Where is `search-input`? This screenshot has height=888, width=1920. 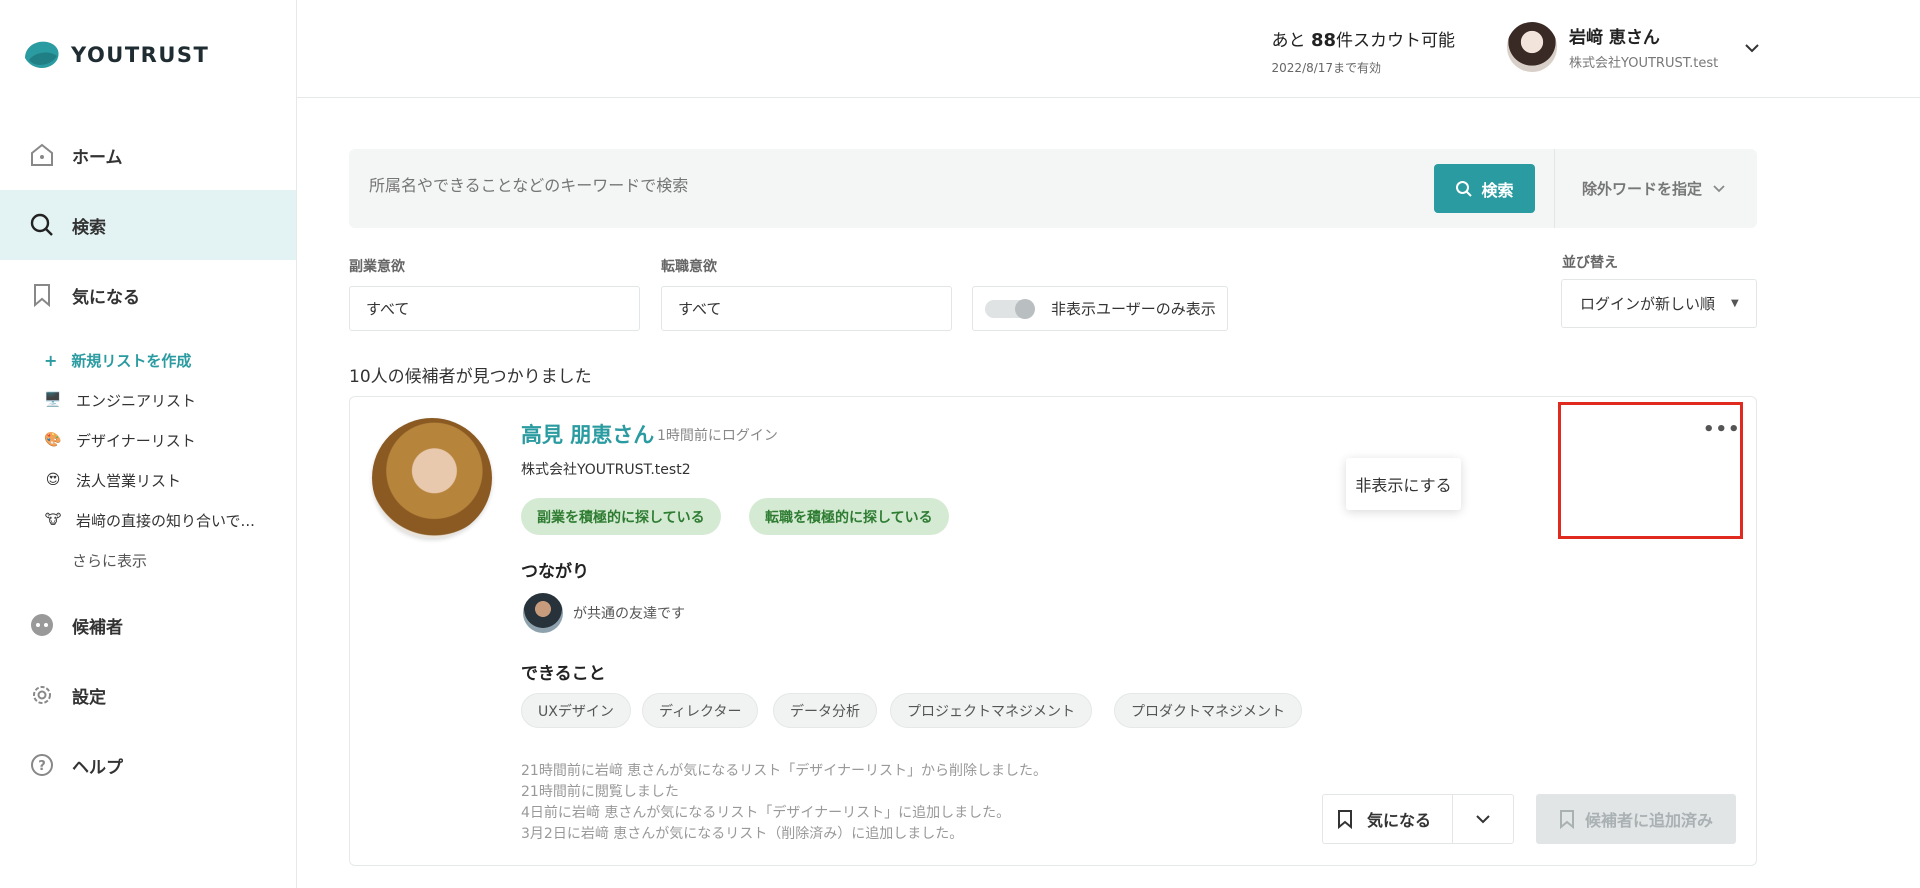
search-input is located at coordinates (869, 185).